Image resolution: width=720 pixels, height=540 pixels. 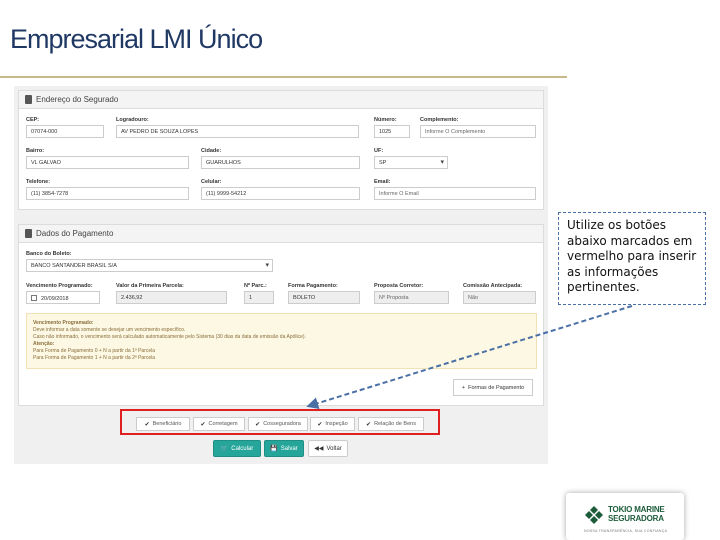 What do you see at coordinates (289, 448) in the screenshot?
I see `salvar-label: Salvar` at bounding box center [289, 448].